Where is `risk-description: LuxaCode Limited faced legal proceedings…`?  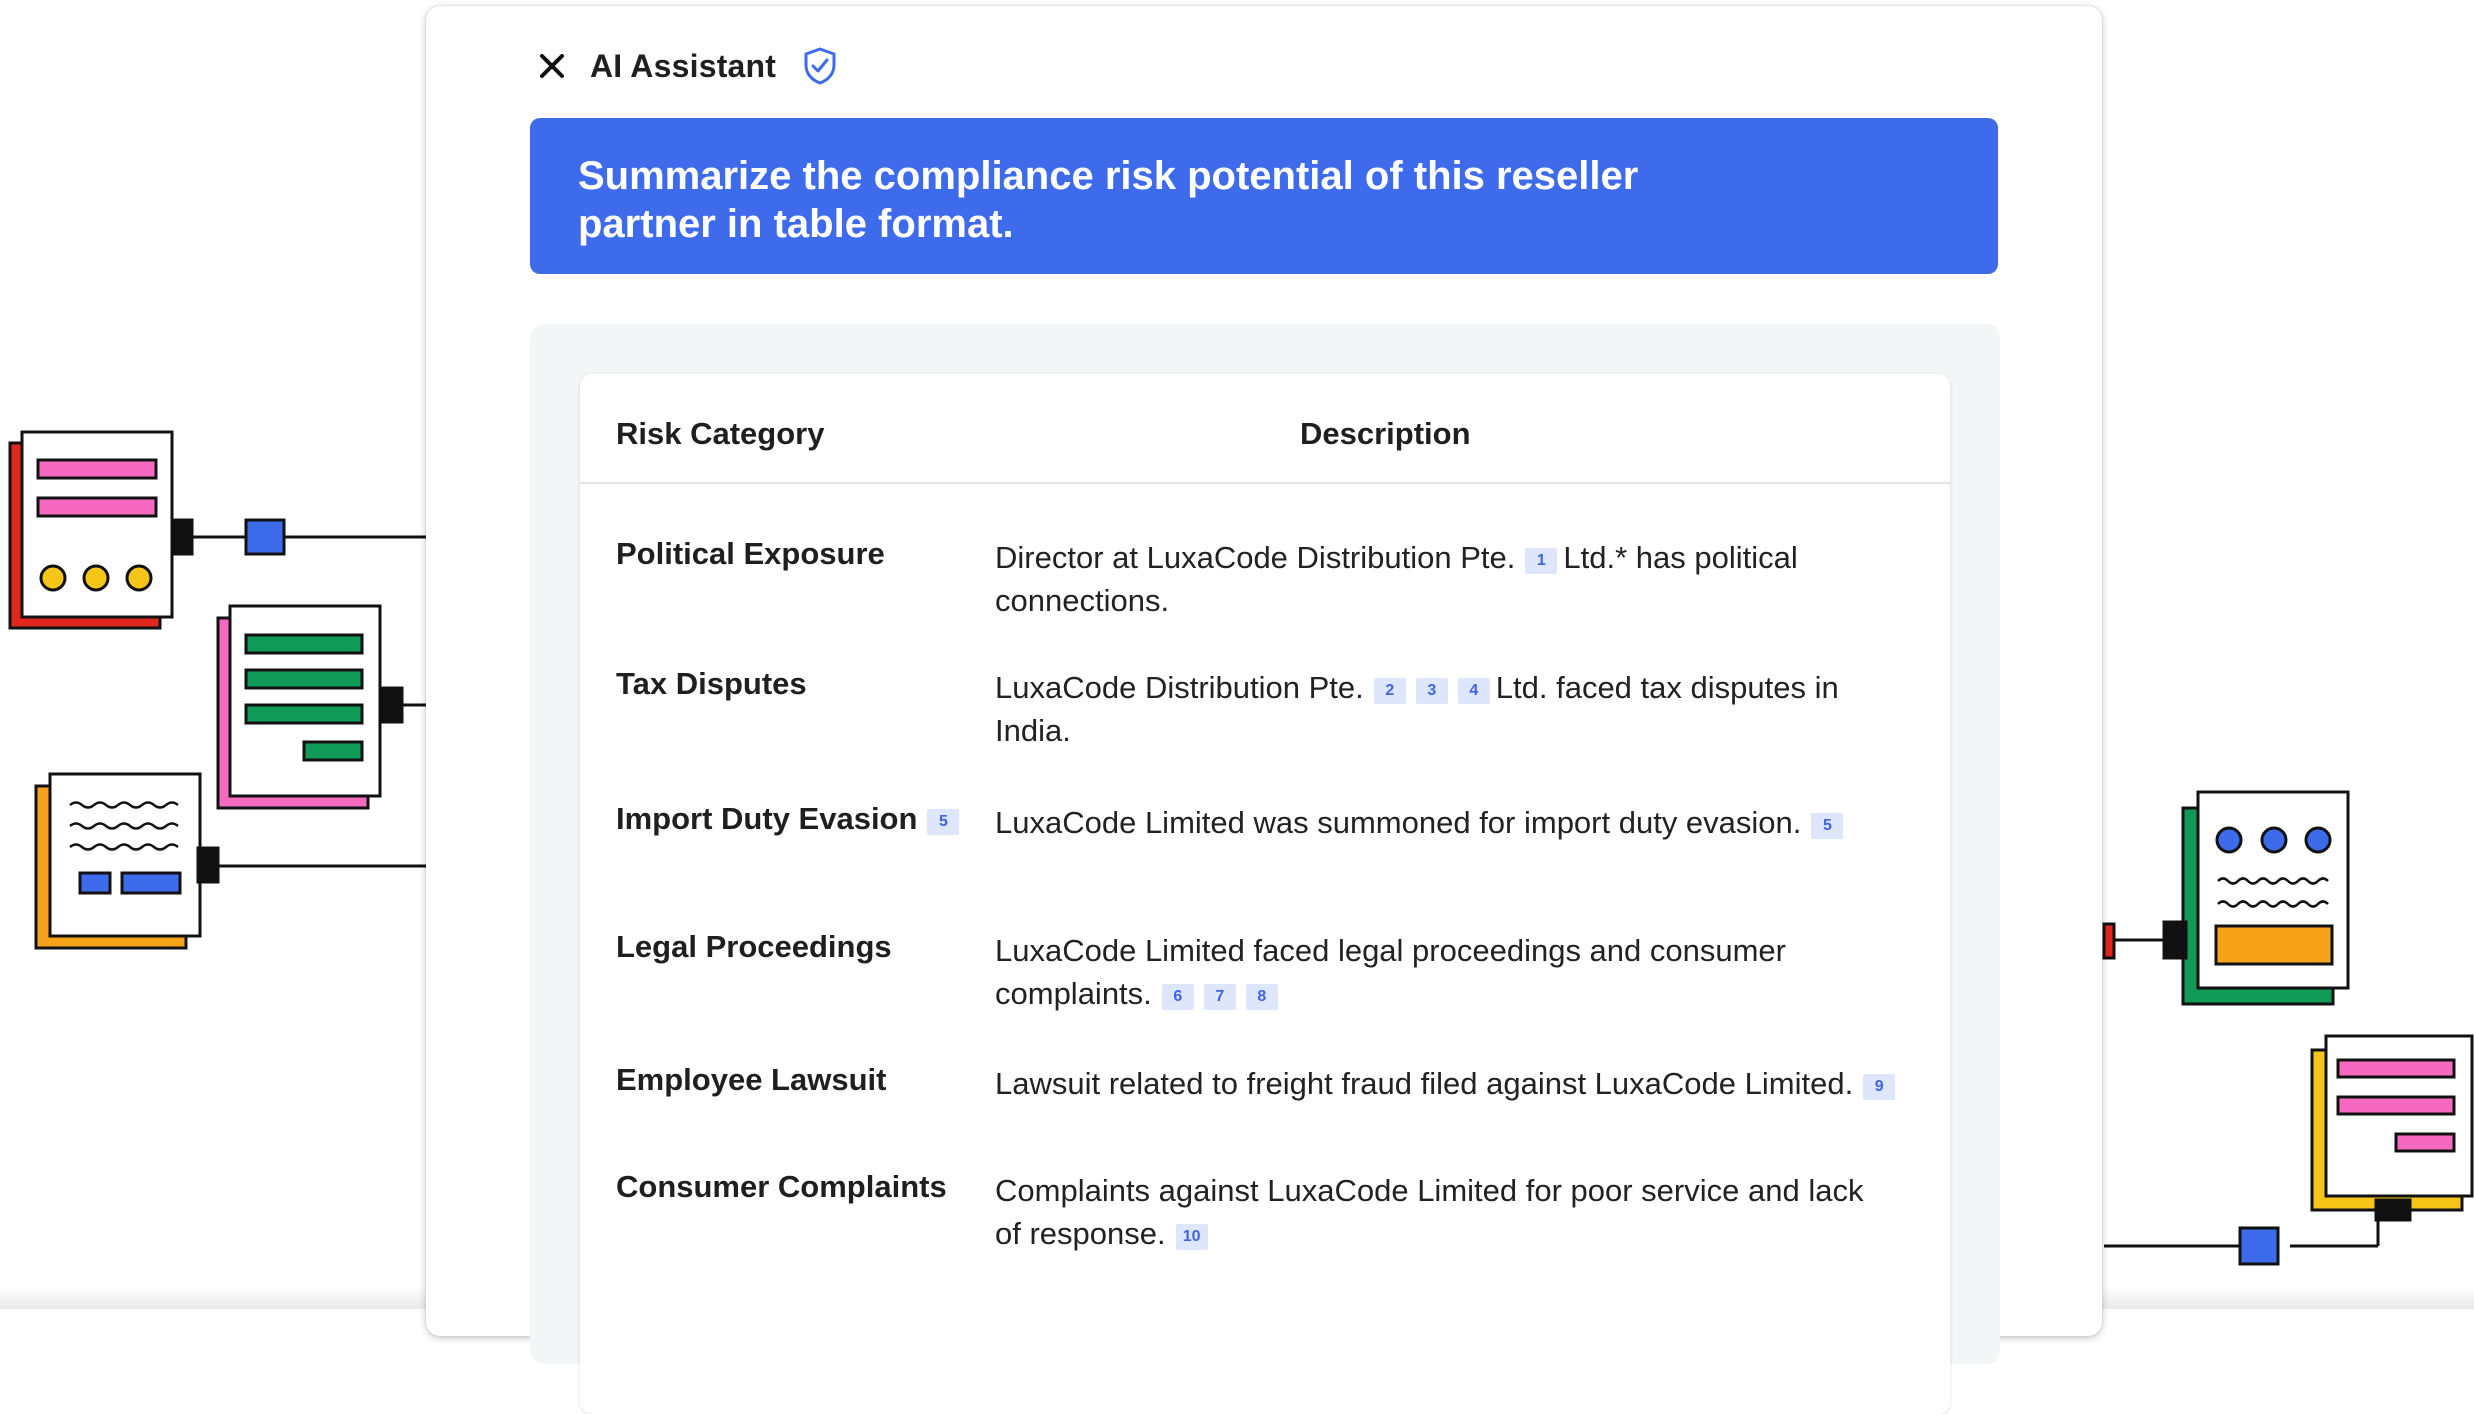 risk-description: LuxaCode Limited faced legal proceedings… is located at coordinates (1390, 972).